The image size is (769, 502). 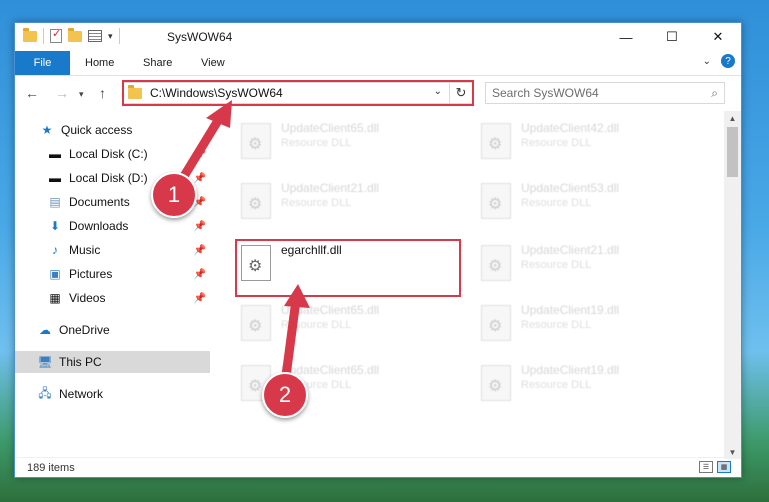 I want to click on sidebar-item-label: Local Disk (C:), so click(x=108, y=154).